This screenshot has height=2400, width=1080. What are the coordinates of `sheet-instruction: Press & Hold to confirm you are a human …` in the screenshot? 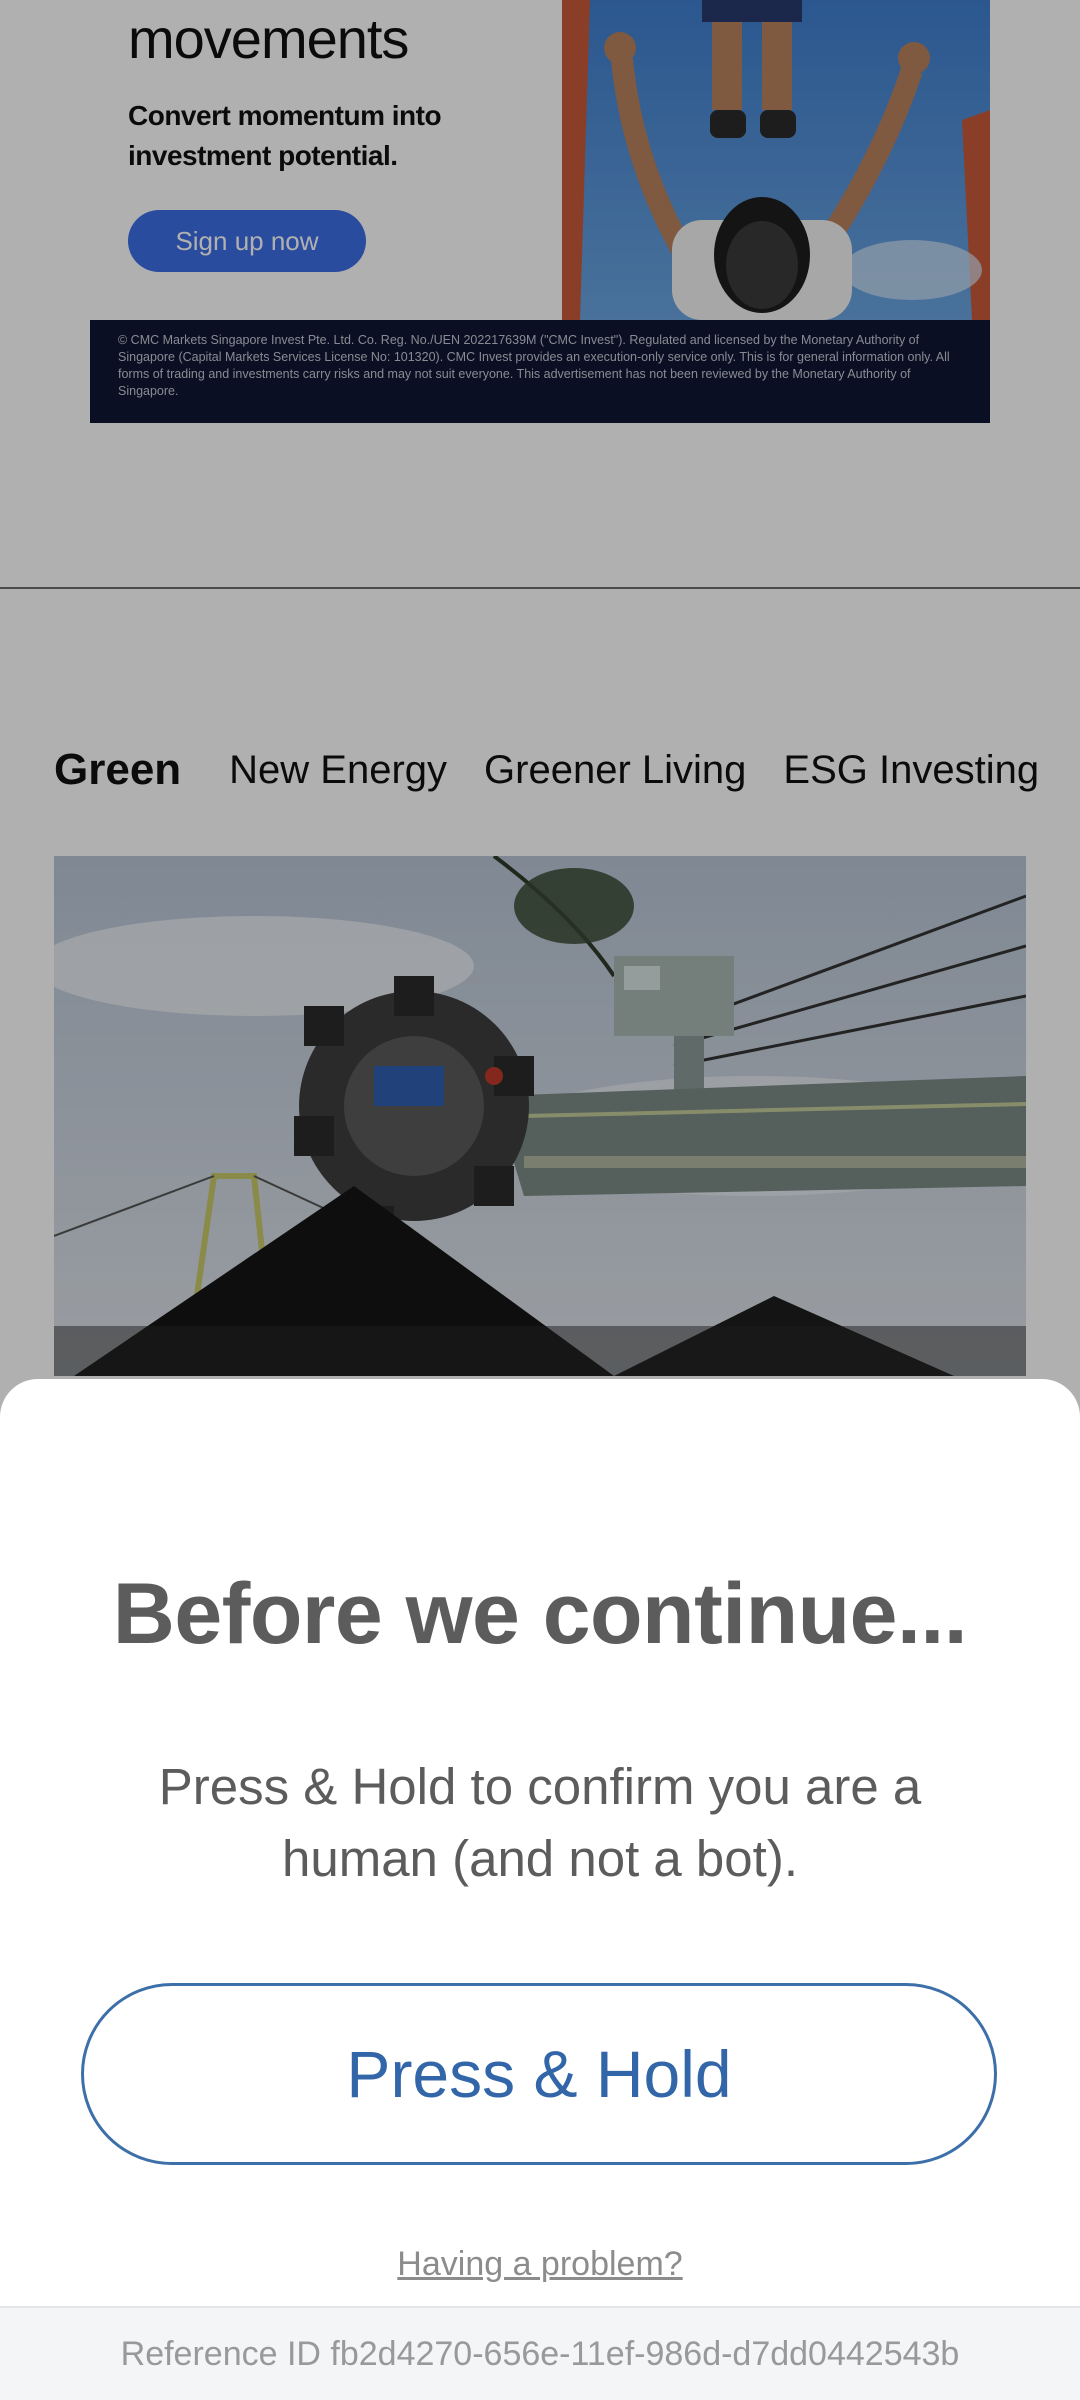 It's located at (540, 1822).